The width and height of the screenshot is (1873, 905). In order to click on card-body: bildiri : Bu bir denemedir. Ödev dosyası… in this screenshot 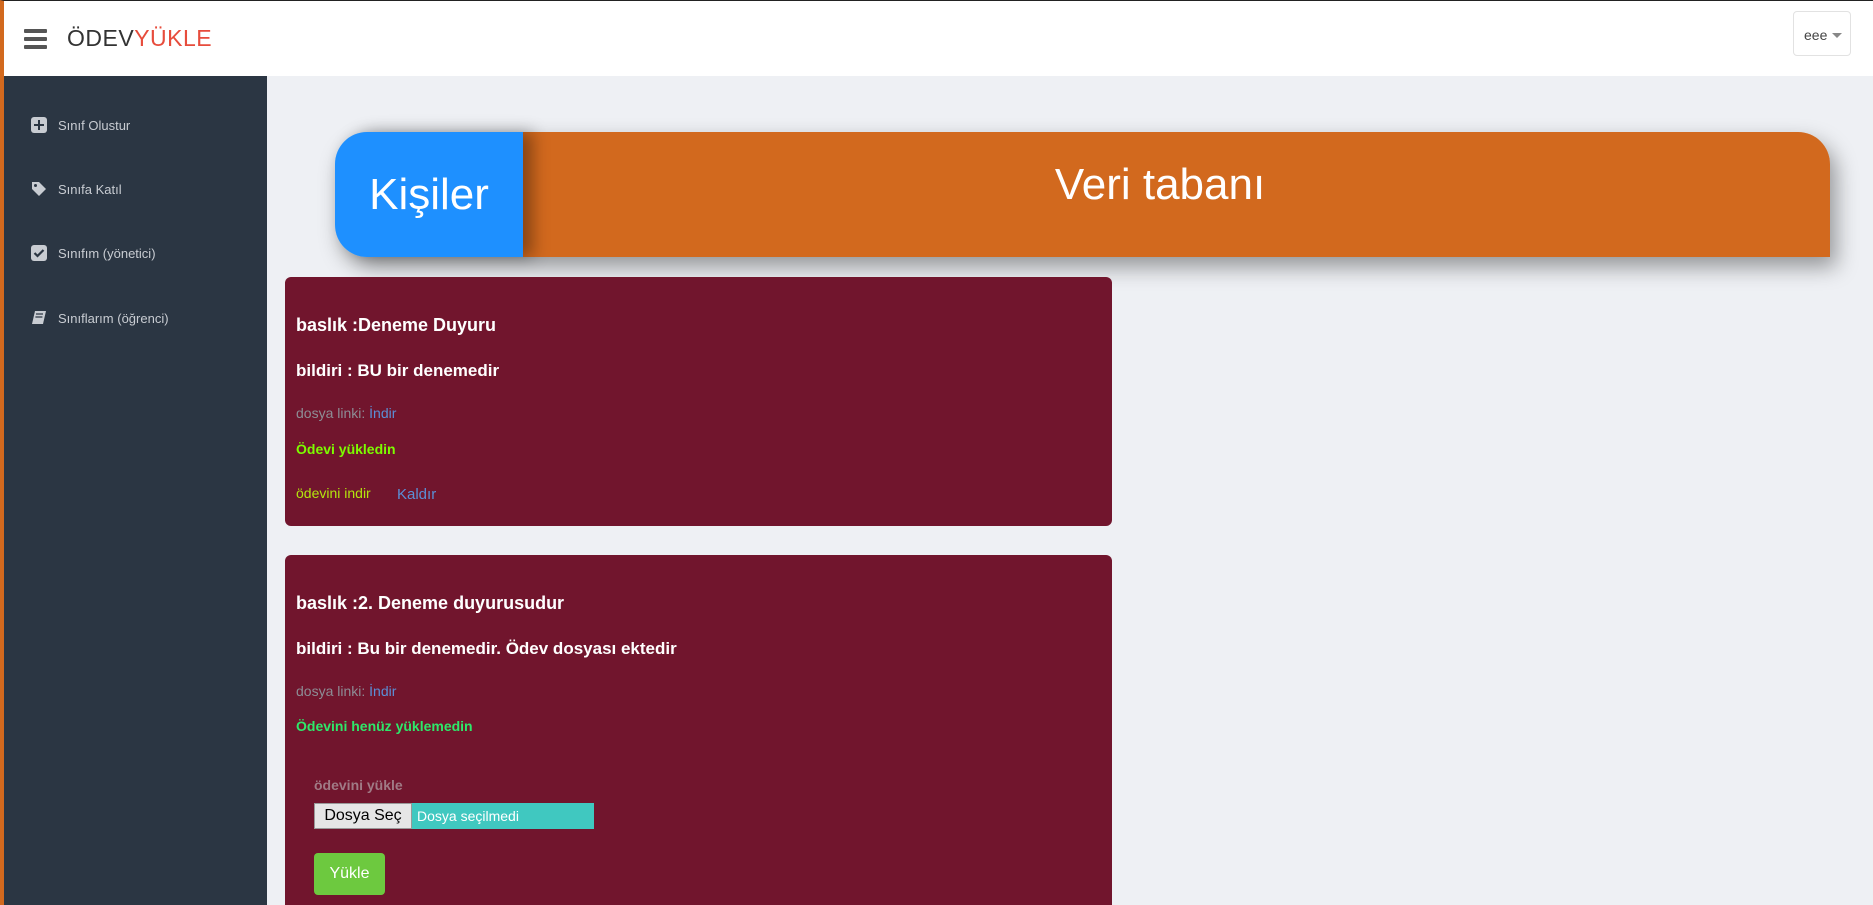, I will do `click(486, 648)`.